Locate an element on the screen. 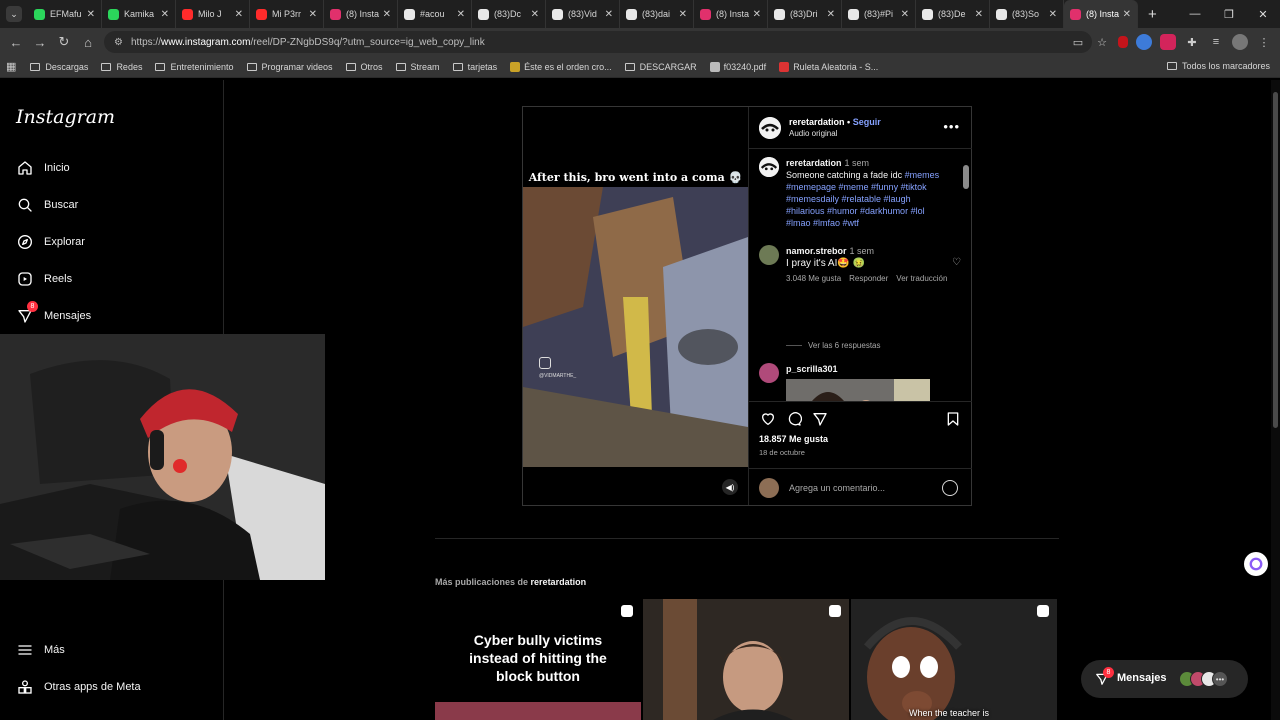 The height and width of the screenshot is (720, 1280). nav-mensajes: 8 Mensajes is located at coordinates (53, 313).